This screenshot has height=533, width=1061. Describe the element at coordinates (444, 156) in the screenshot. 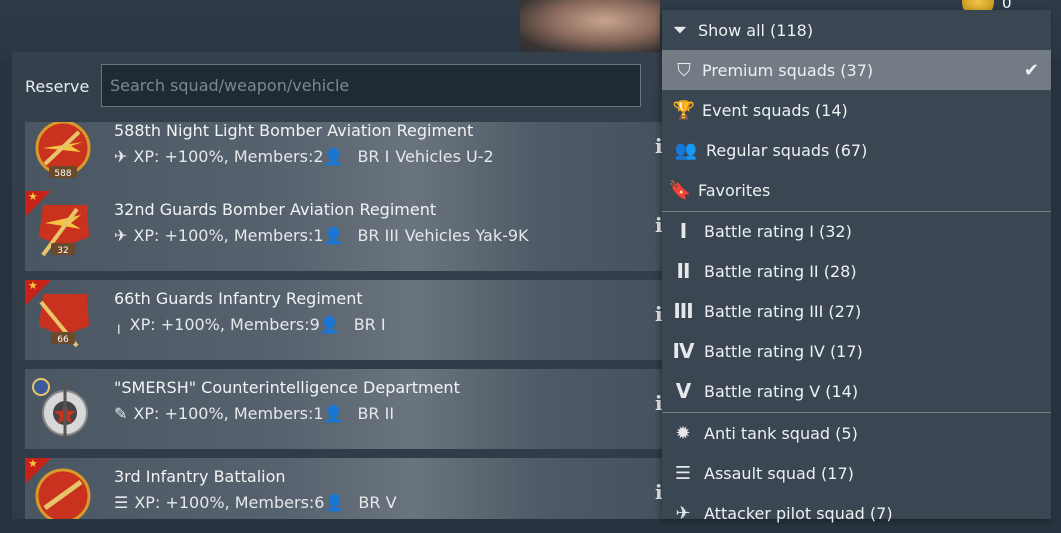

I see `squad-vehicles: Vehicles U-2` at that location.